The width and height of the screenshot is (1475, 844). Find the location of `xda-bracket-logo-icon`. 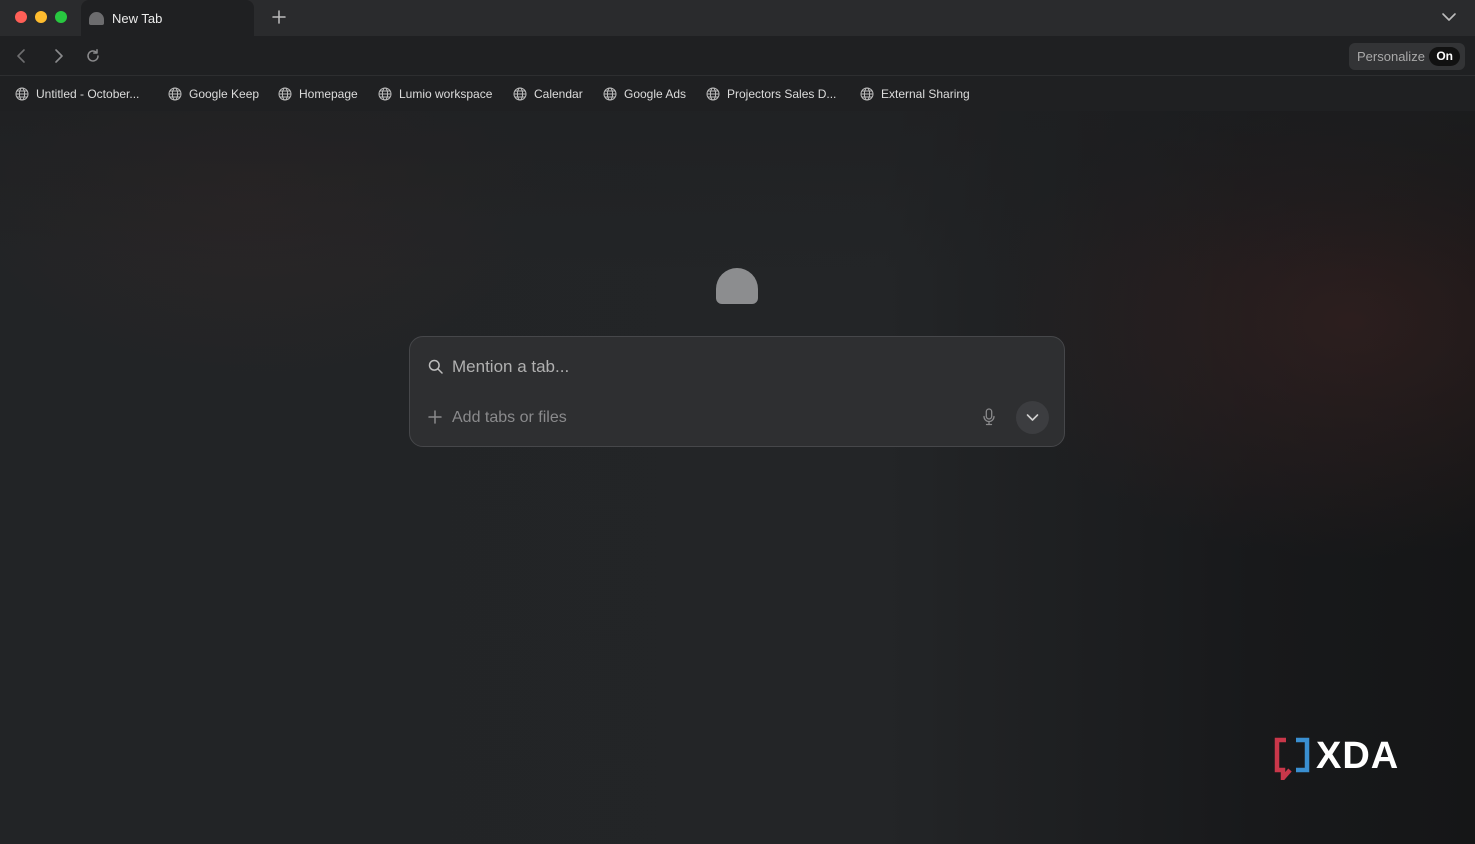

xda-bracket-logo-icon is located at coordinates (1292, 758).